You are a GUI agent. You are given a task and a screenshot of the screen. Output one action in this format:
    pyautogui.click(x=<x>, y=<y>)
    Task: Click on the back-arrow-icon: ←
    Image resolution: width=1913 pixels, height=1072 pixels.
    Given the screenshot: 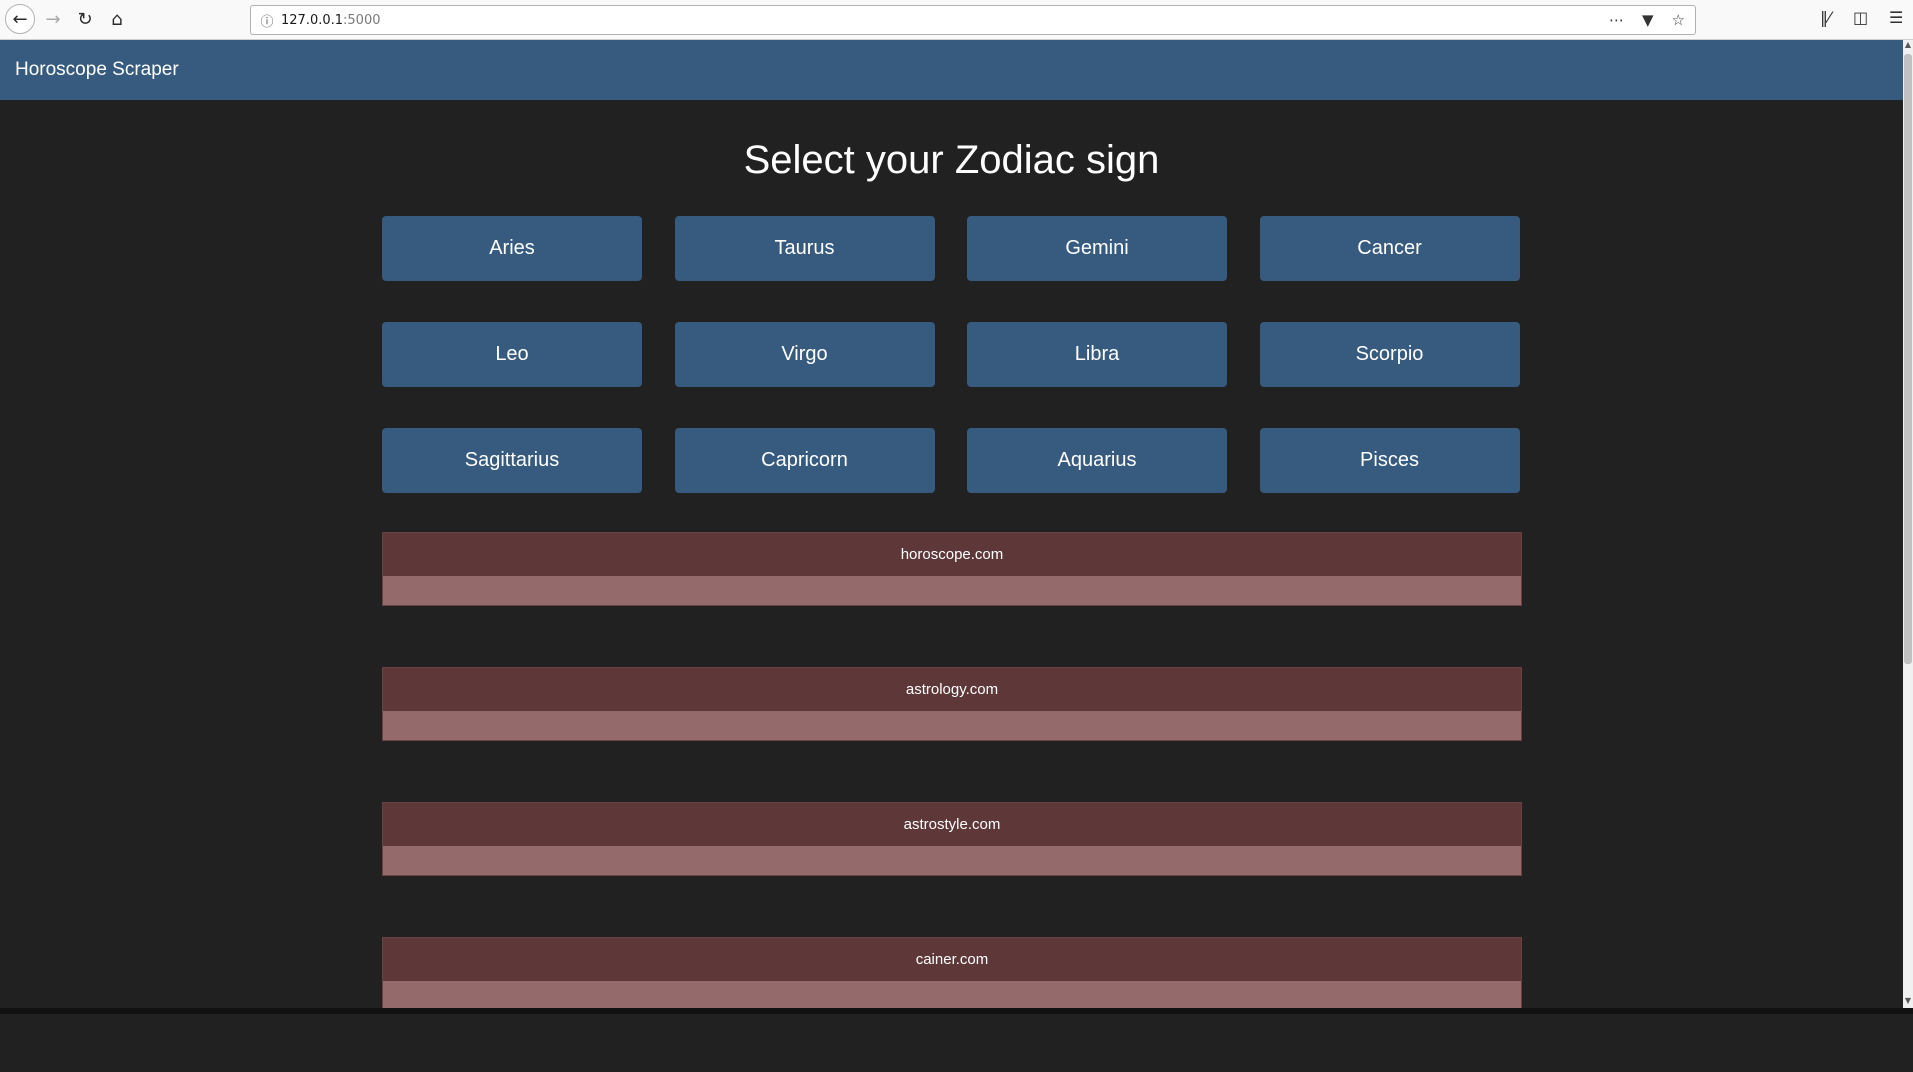 What is the action you would take?
    pyautogui.click(x=20, y=19)
    